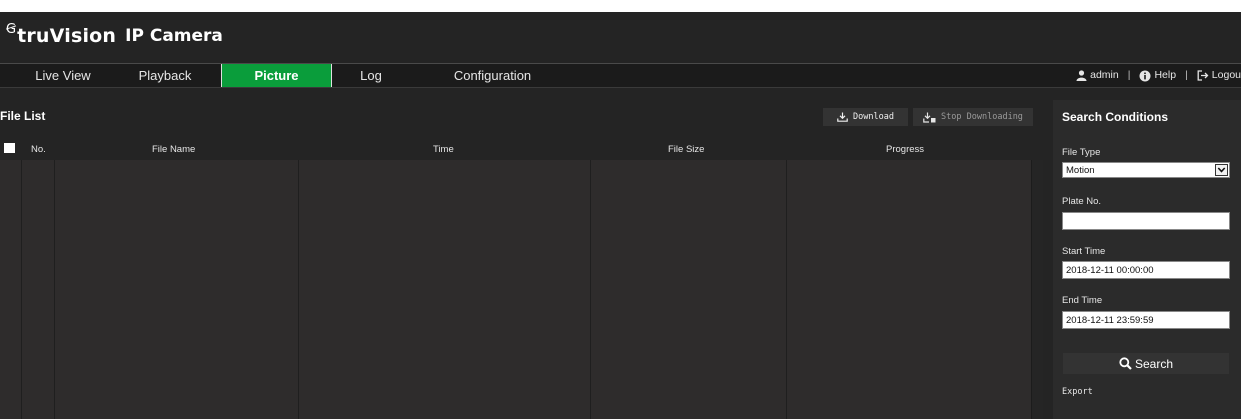  Describe the element at coordinates (1146, 320) in the screenshot. I see `end-time-input: 2018-12-11 23:59:59` at that location.